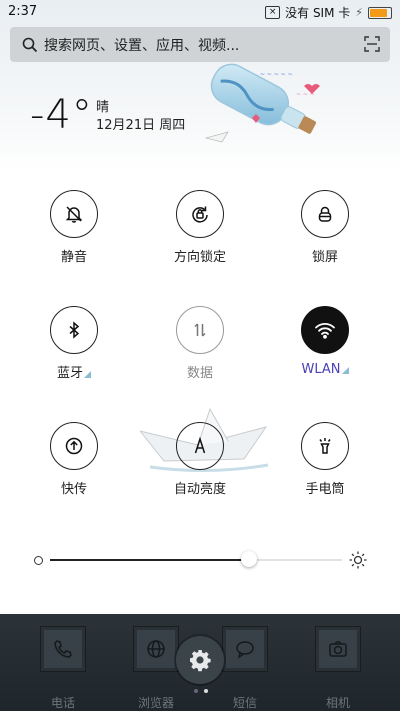 This screenshot has height=711, width=400. I want to click on toggle-flashlight: 手电筒, so click(325, 459).